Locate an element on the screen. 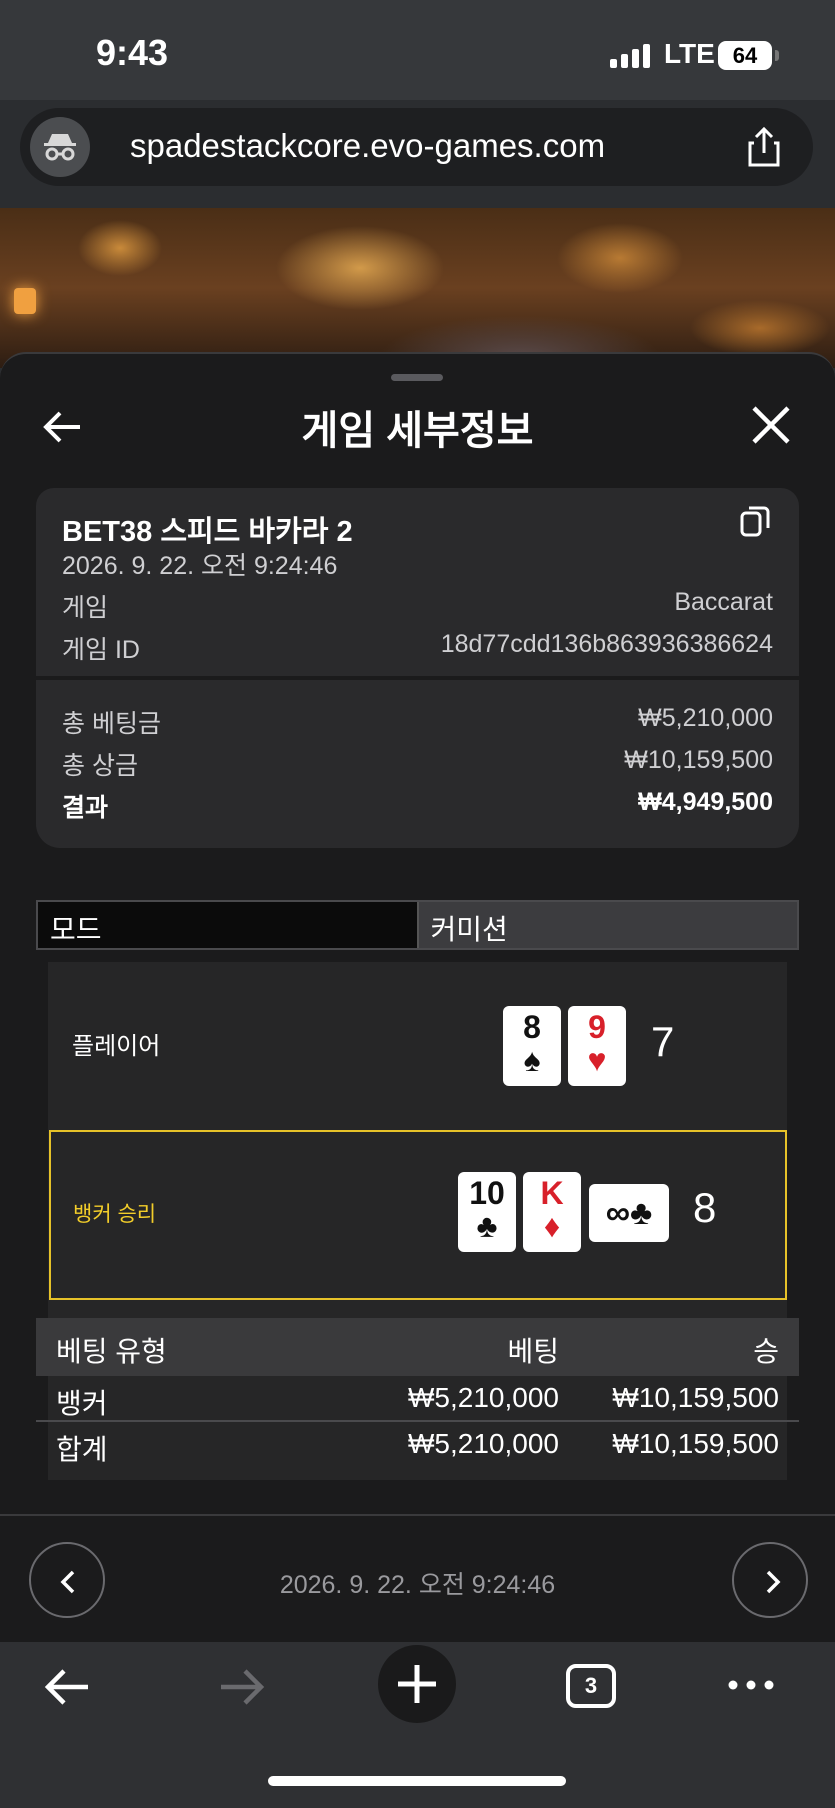  battery-icon: 64 is located at coordinates (745, 55).